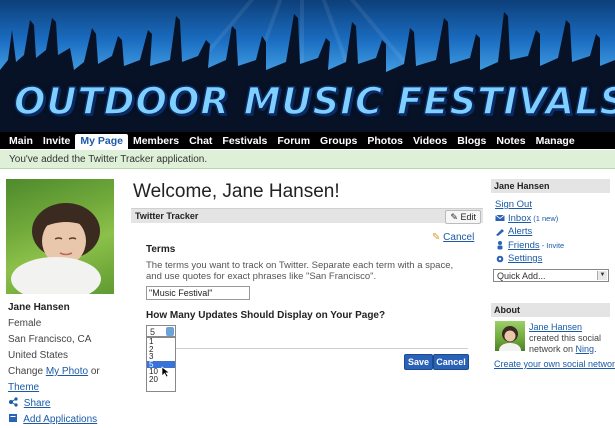  I want to click on share-row: Share, so click(67, 404).